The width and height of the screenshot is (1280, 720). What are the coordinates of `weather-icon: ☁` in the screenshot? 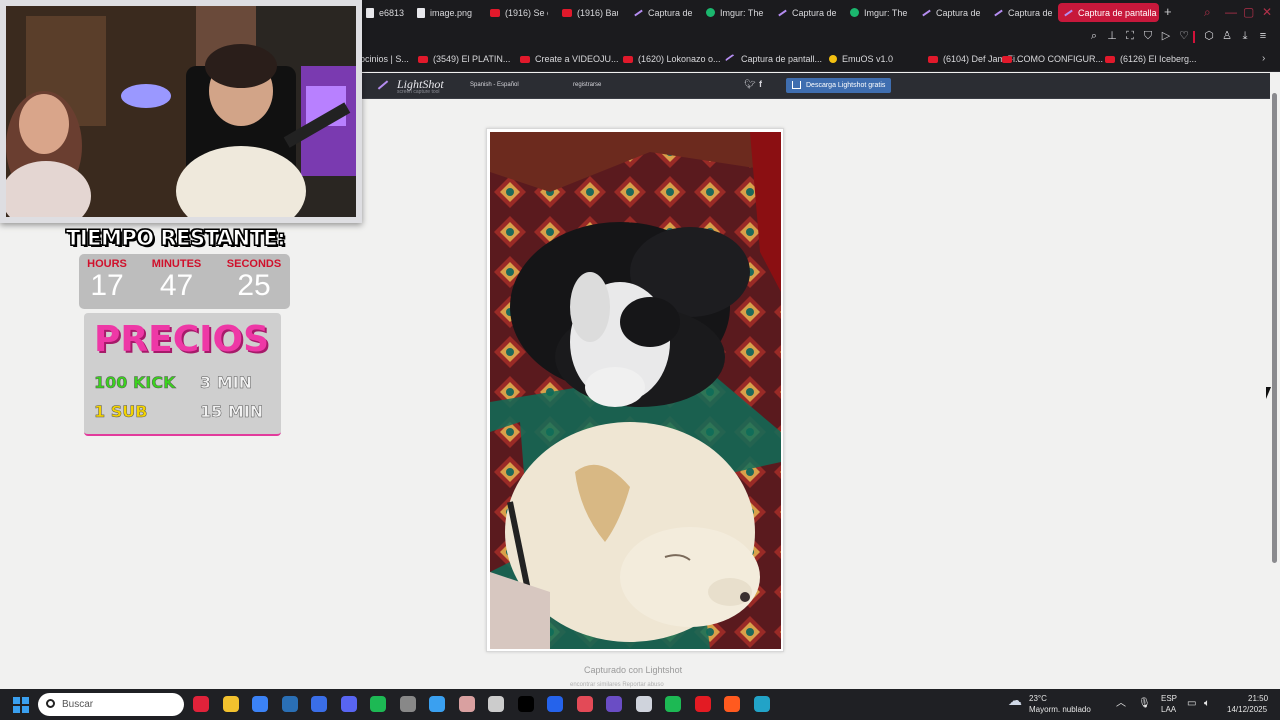 It's located at (1015, 700).